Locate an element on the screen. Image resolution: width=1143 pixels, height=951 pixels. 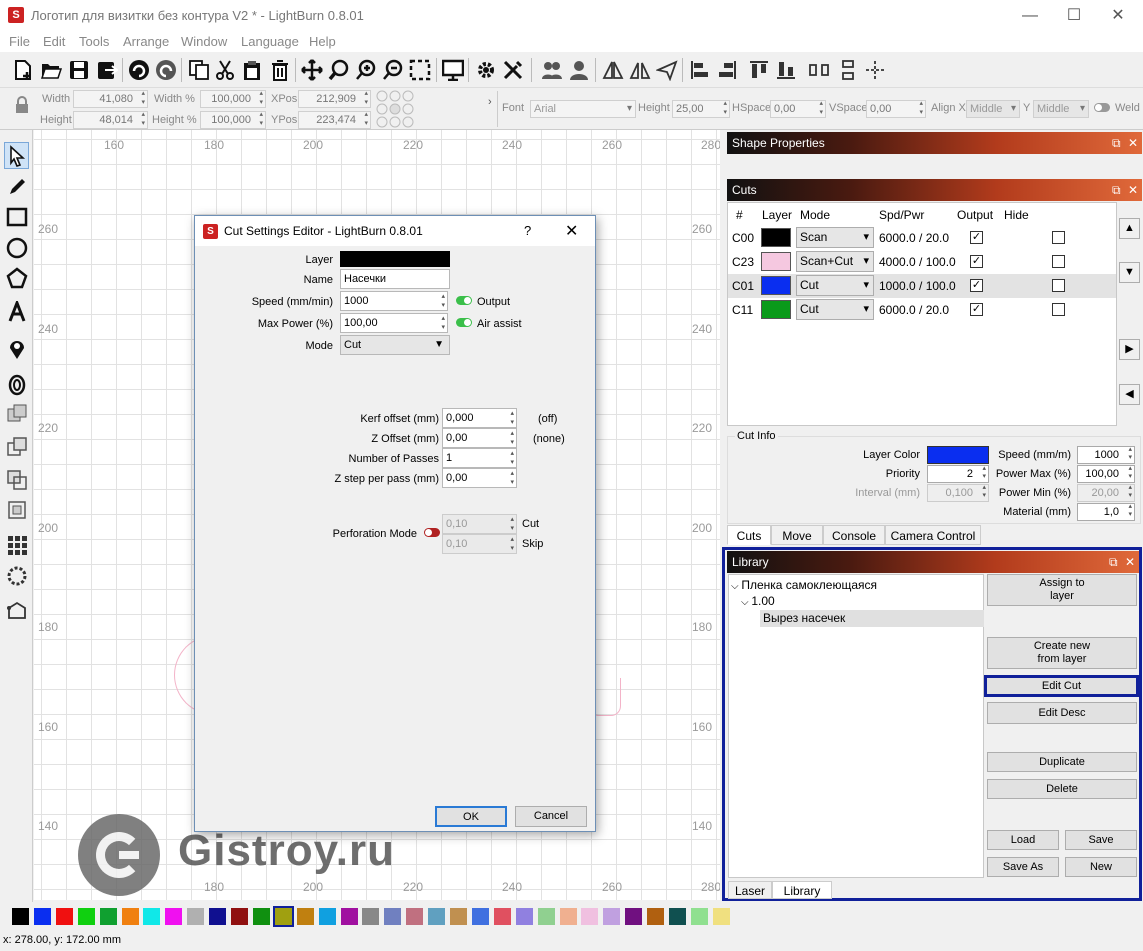
interval-input: 0,100 is located at coordinates (958, 493).